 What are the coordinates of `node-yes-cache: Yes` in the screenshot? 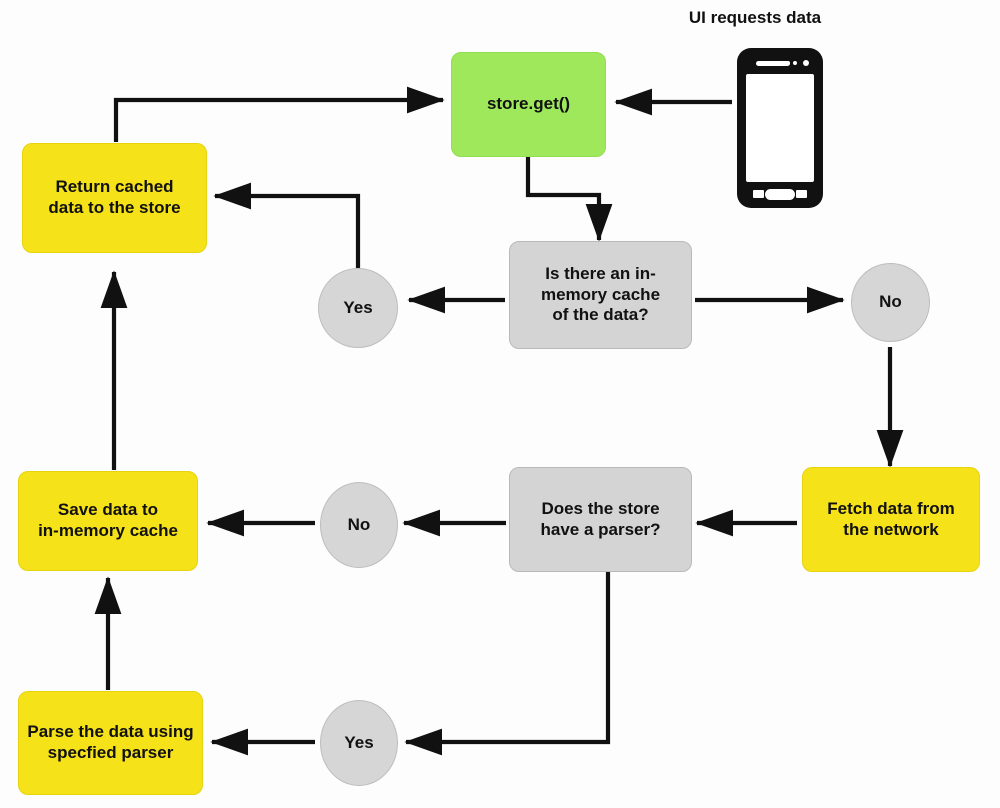 It's located at (358, 308).